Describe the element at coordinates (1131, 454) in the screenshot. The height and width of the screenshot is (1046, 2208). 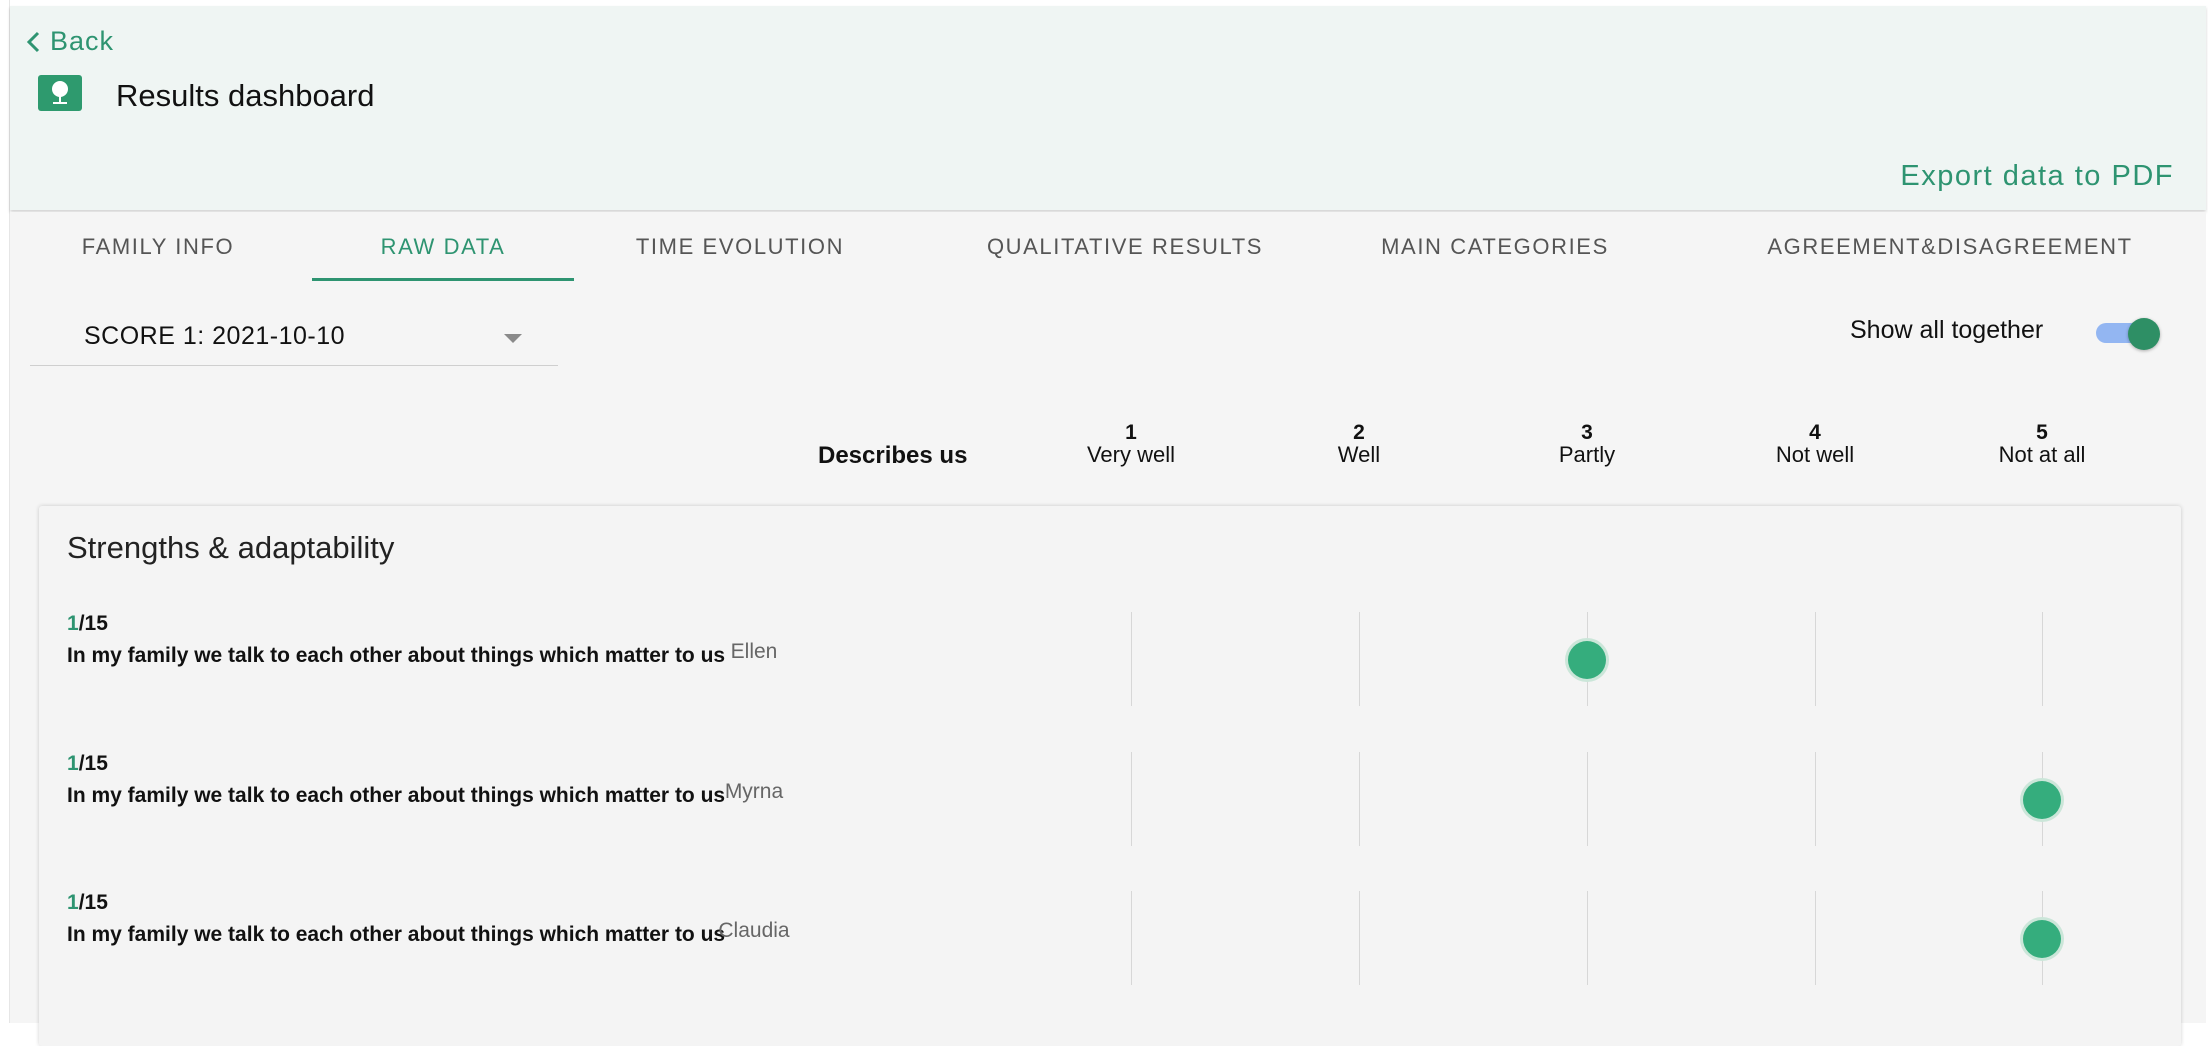
I see `scale-level-label: Very well` at that location.